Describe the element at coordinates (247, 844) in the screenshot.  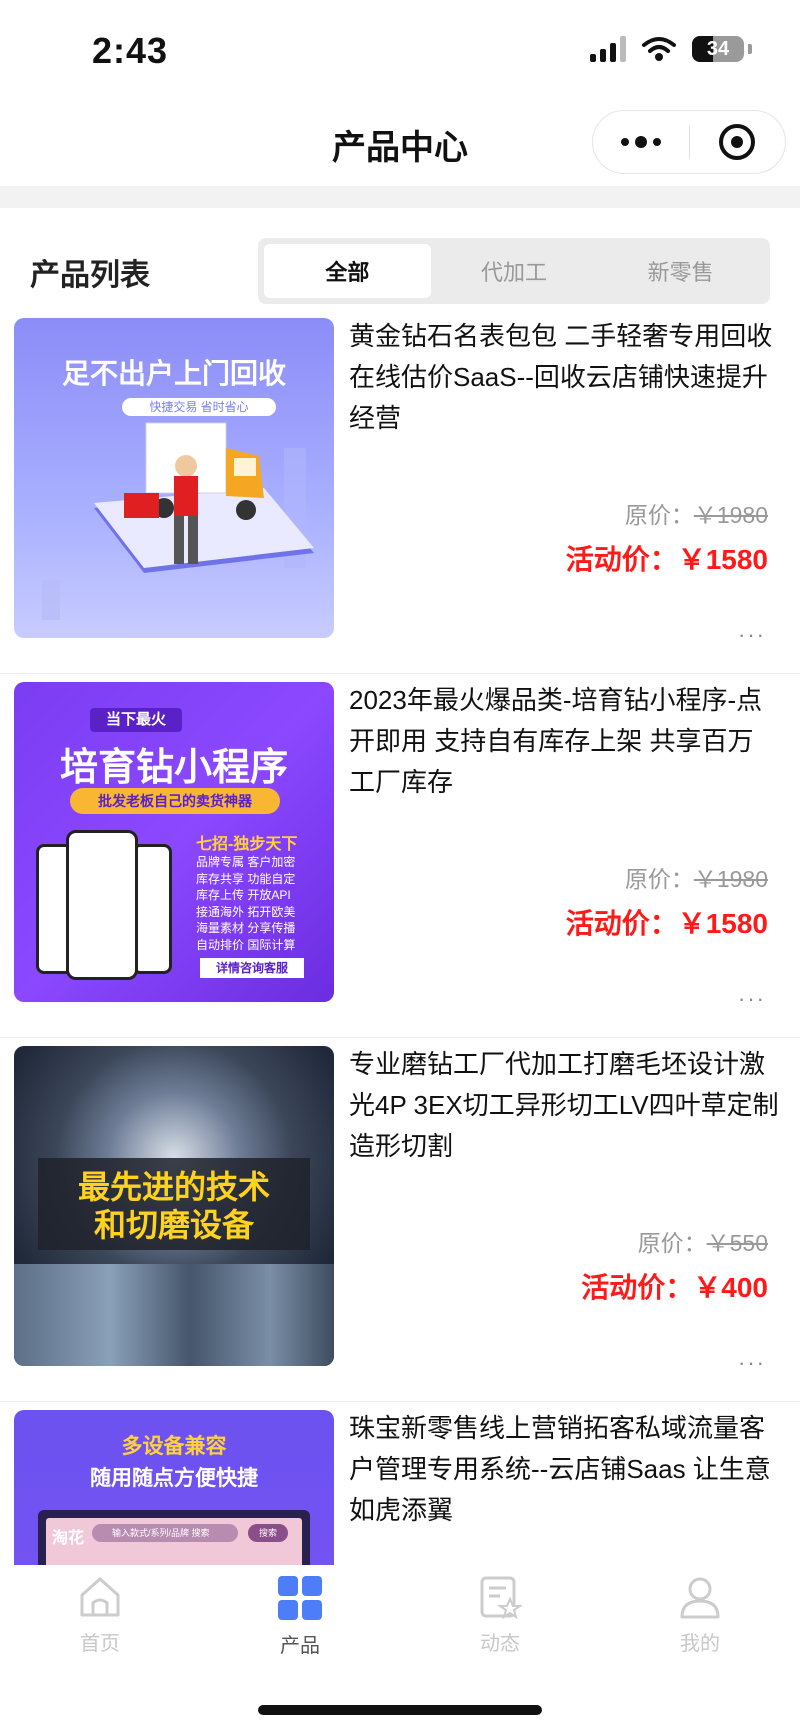
I see `feature-list-title: 七招-独步天下` at that location.